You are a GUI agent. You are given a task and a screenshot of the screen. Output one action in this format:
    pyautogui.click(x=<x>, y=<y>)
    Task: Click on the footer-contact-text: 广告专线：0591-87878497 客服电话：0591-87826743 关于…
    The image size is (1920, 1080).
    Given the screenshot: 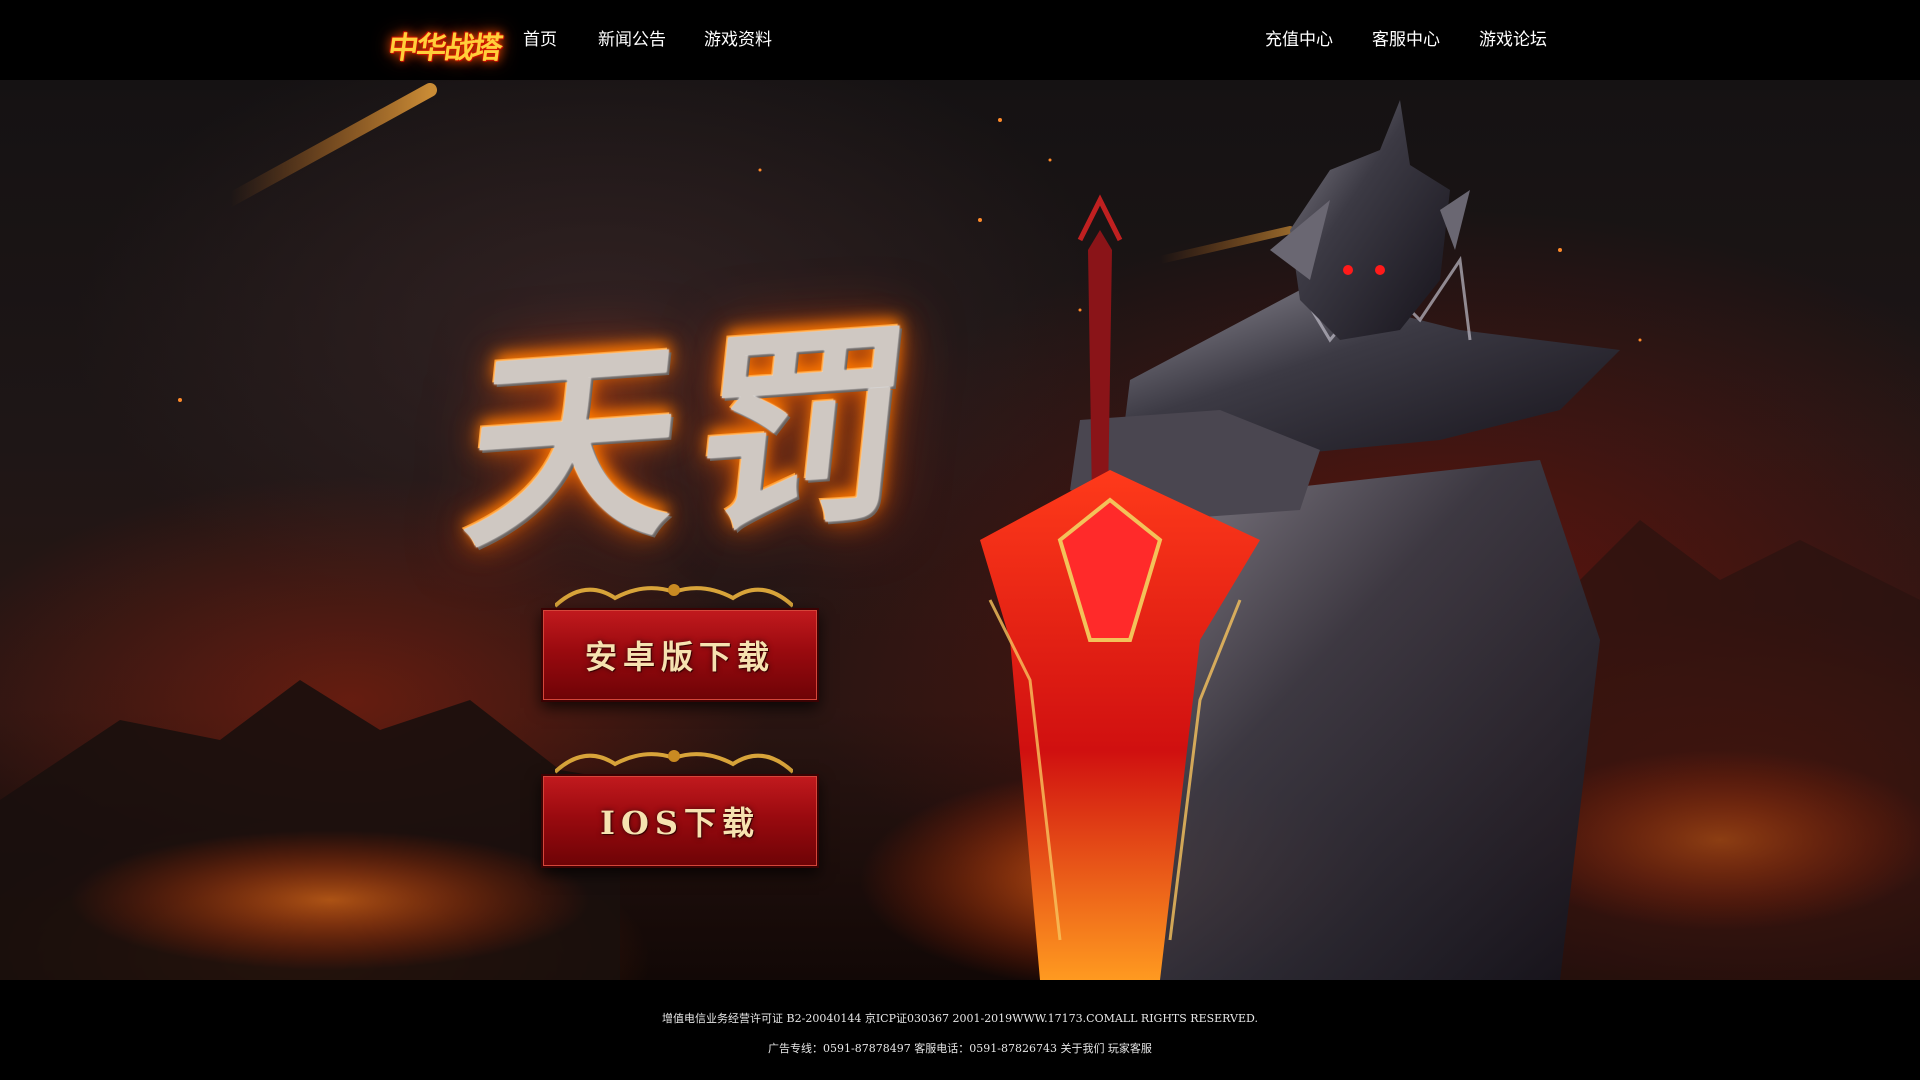 What is the action you would take?
    pyautogui.click(x=960, y=1048)
    